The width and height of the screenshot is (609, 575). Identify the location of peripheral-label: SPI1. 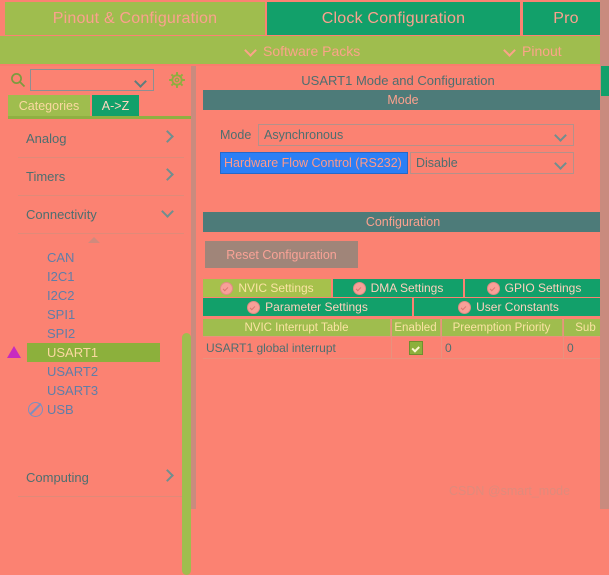
(61, 314).